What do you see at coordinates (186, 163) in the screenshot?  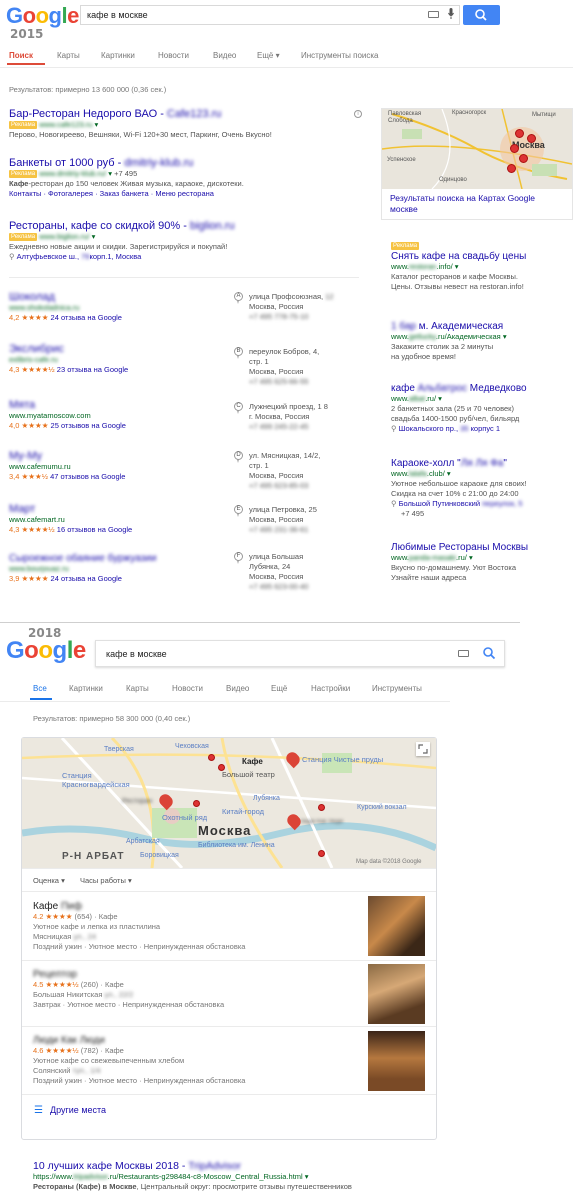 I see `ad-title: Банкеты от 1000 руб - dmitriy-klub.ru` at bounding box center [186, 163].